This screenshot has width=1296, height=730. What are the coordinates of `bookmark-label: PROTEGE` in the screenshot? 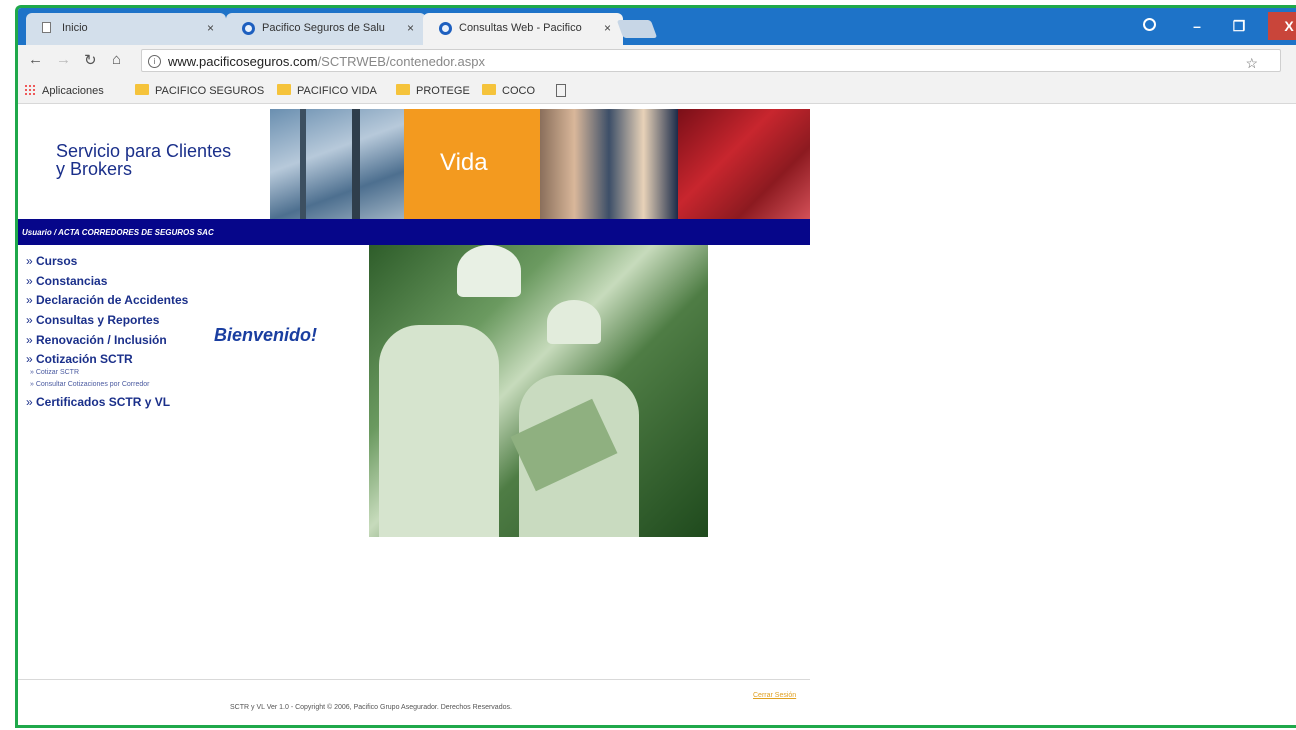 It's located at (443, 91).